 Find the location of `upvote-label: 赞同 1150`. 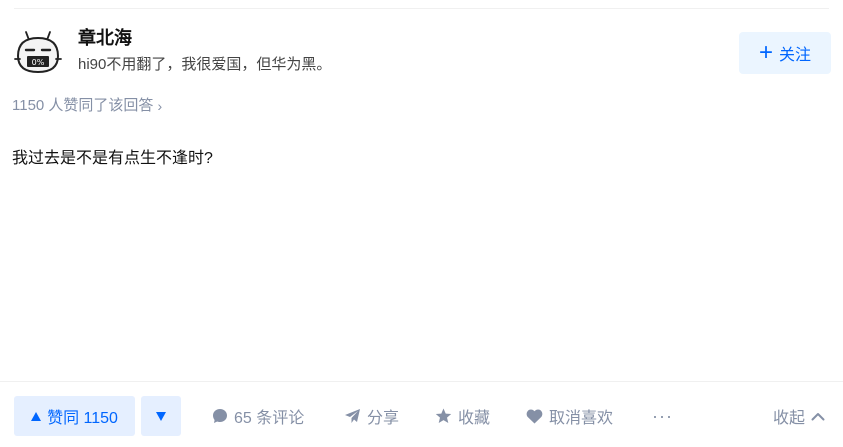

upvote-label: 赞同 1150 is located at coordinates (82, 418).